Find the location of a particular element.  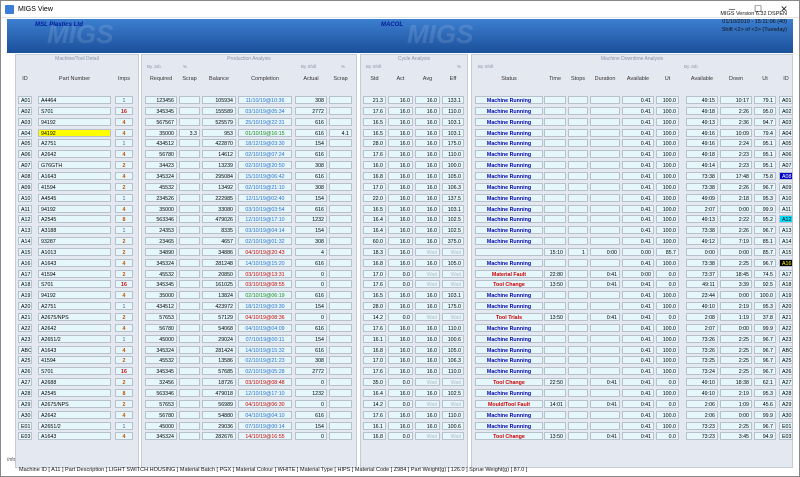

cell-id-right: A22 is located at coordinates (786, 327).